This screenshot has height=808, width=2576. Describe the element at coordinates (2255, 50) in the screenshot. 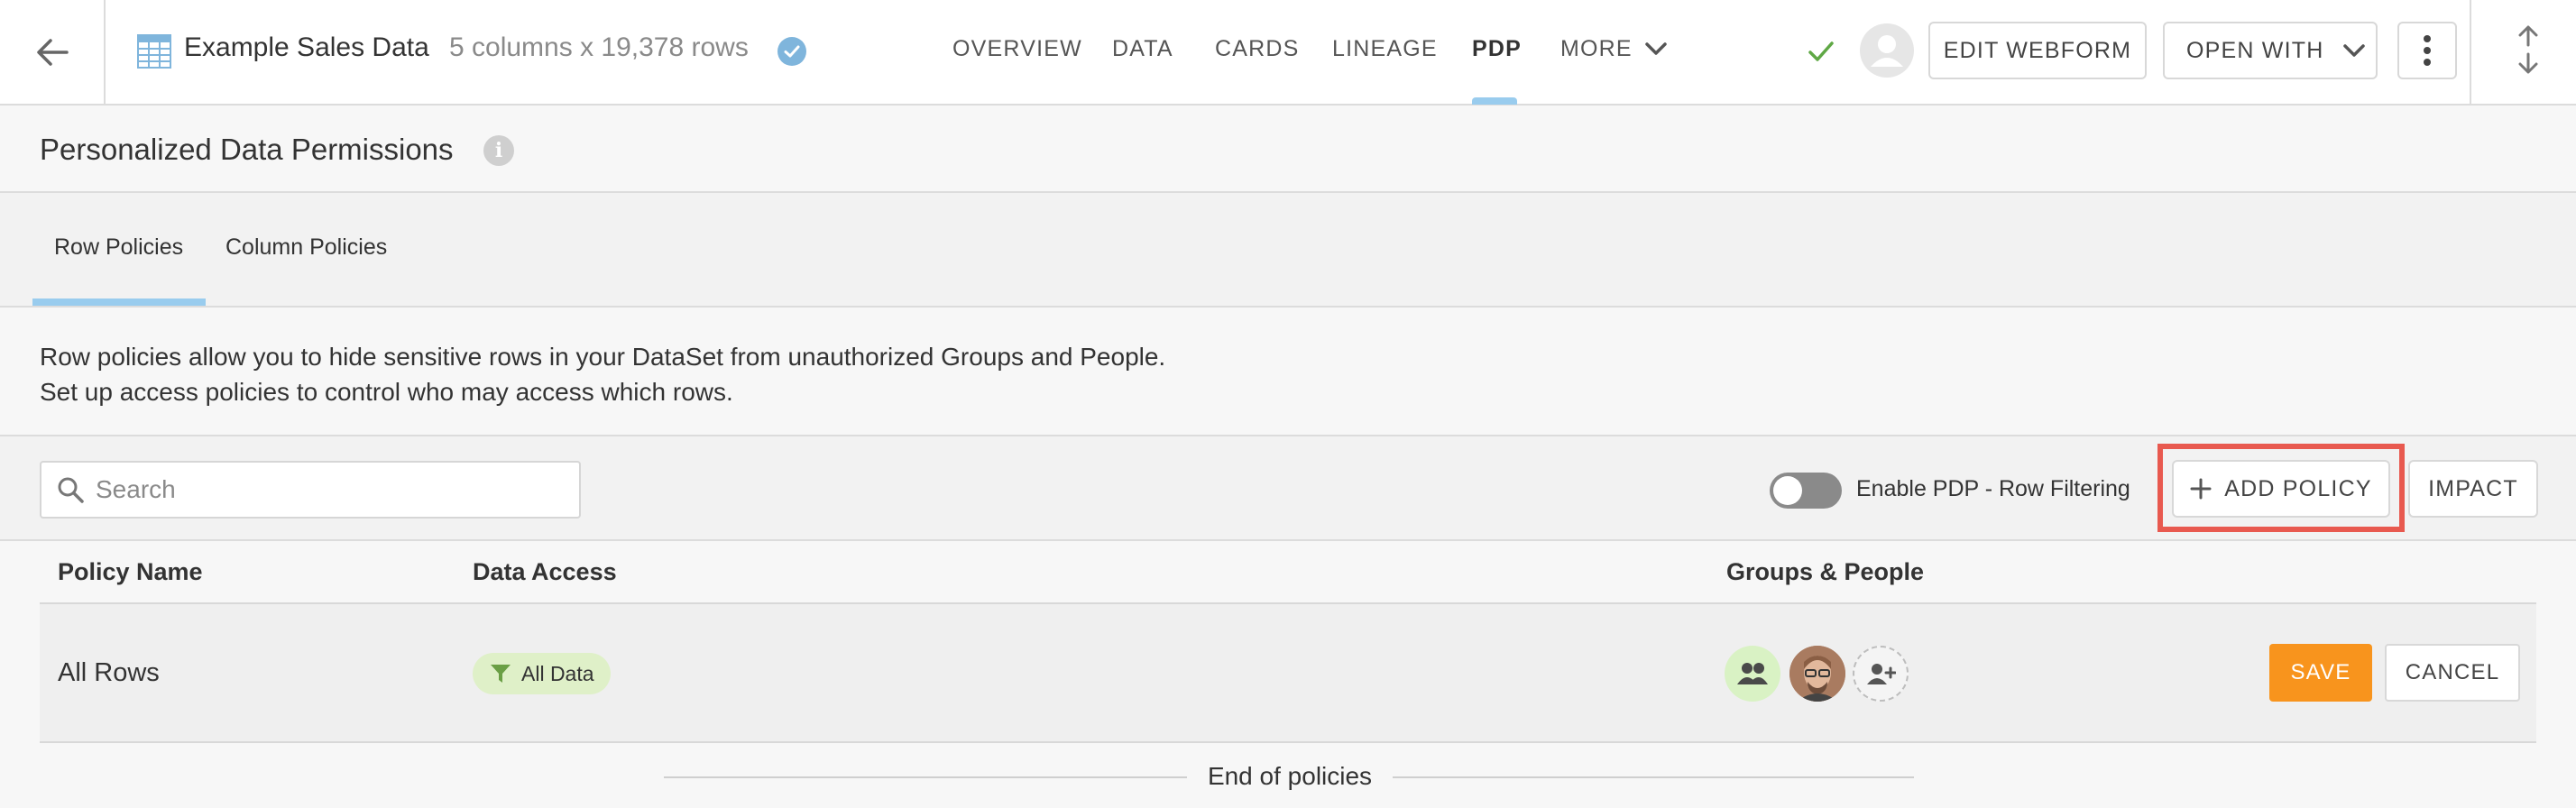

I see `open-with-label: OPEN WITH` at that location.